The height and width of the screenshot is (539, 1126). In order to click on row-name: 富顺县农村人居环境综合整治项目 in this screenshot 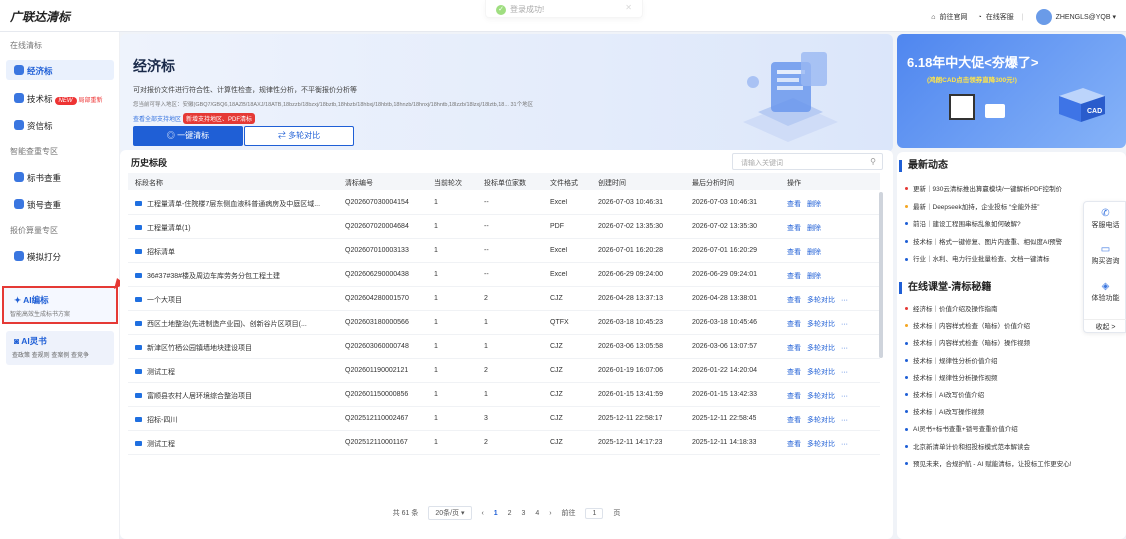, I will do `click(237, 396)`.